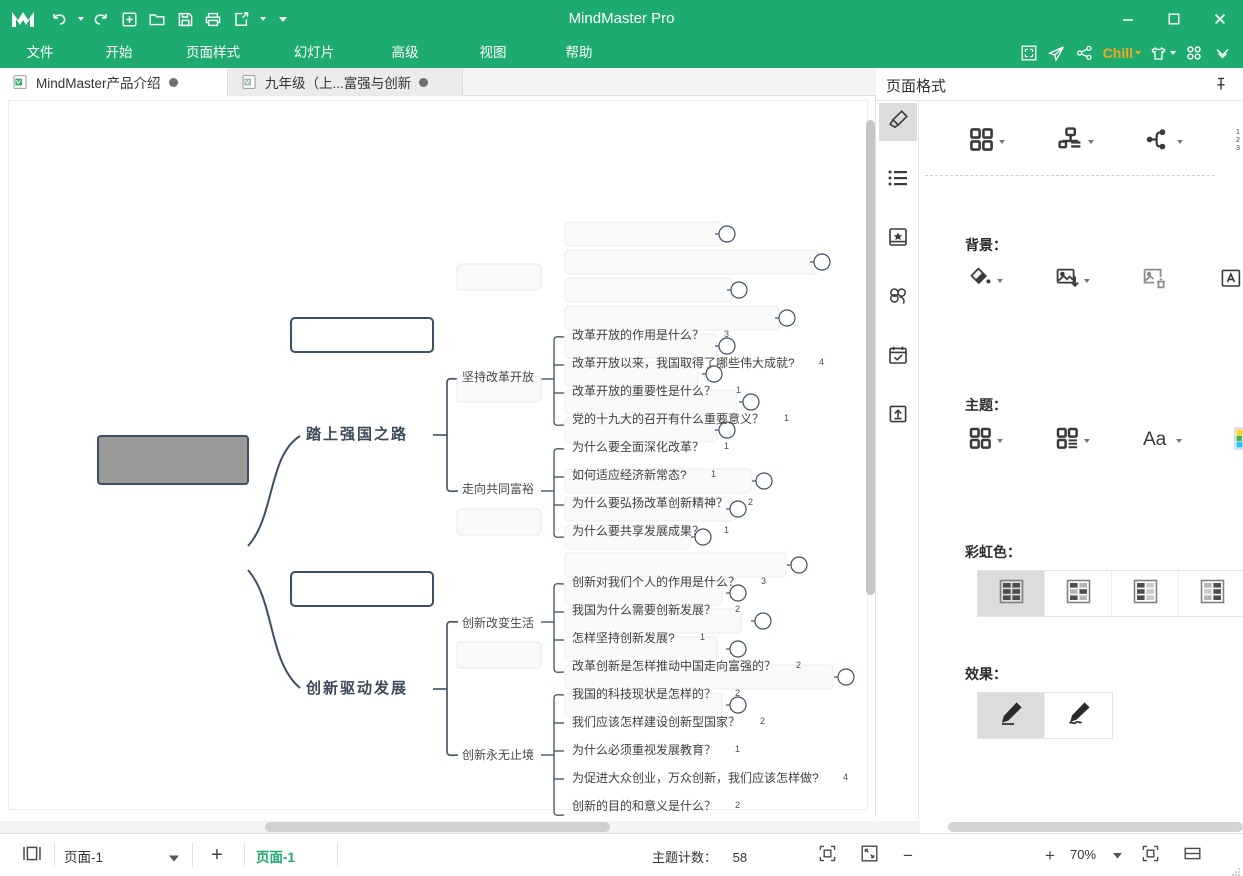 The image size is (1243, 876). Describe the element at coordinates (1029, 53) in the screenshot. I see `fullscreen-icon` at that location.